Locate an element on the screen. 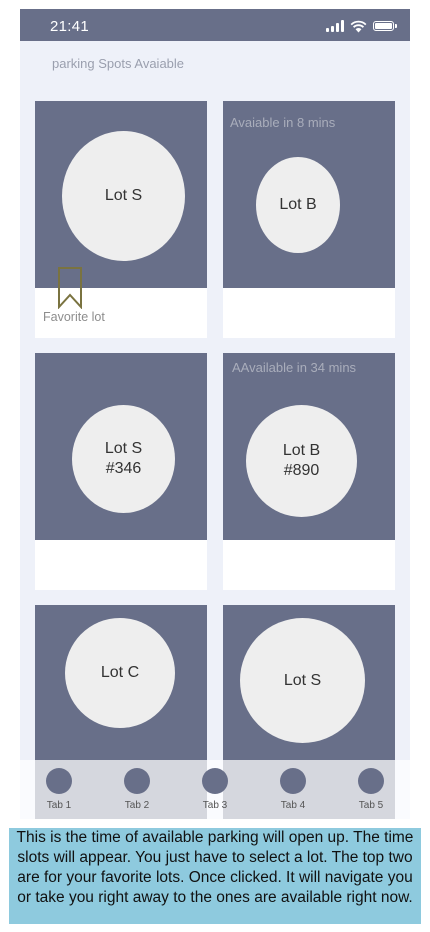 Image resolution: width=430 pixels, height=932 pixels. status-icons is located at coordinates (361, 26).